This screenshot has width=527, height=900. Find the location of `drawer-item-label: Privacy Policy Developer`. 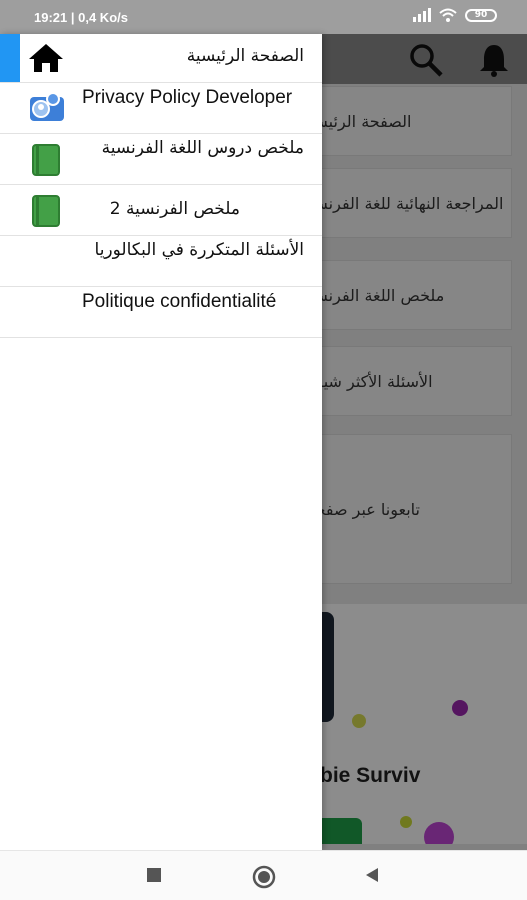

drawer-item-label: Privacy Policy Developer is located at coordinates (187, 97).